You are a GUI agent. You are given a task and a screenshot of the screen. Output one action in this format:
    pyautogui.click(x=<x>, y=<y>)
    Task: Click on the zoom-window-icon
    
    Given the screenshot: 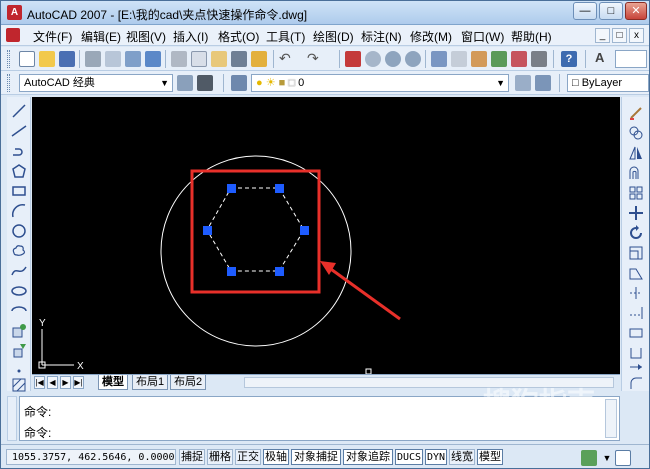 What is the action you would take?
    pyautogui.click(x=393, y=59)
    